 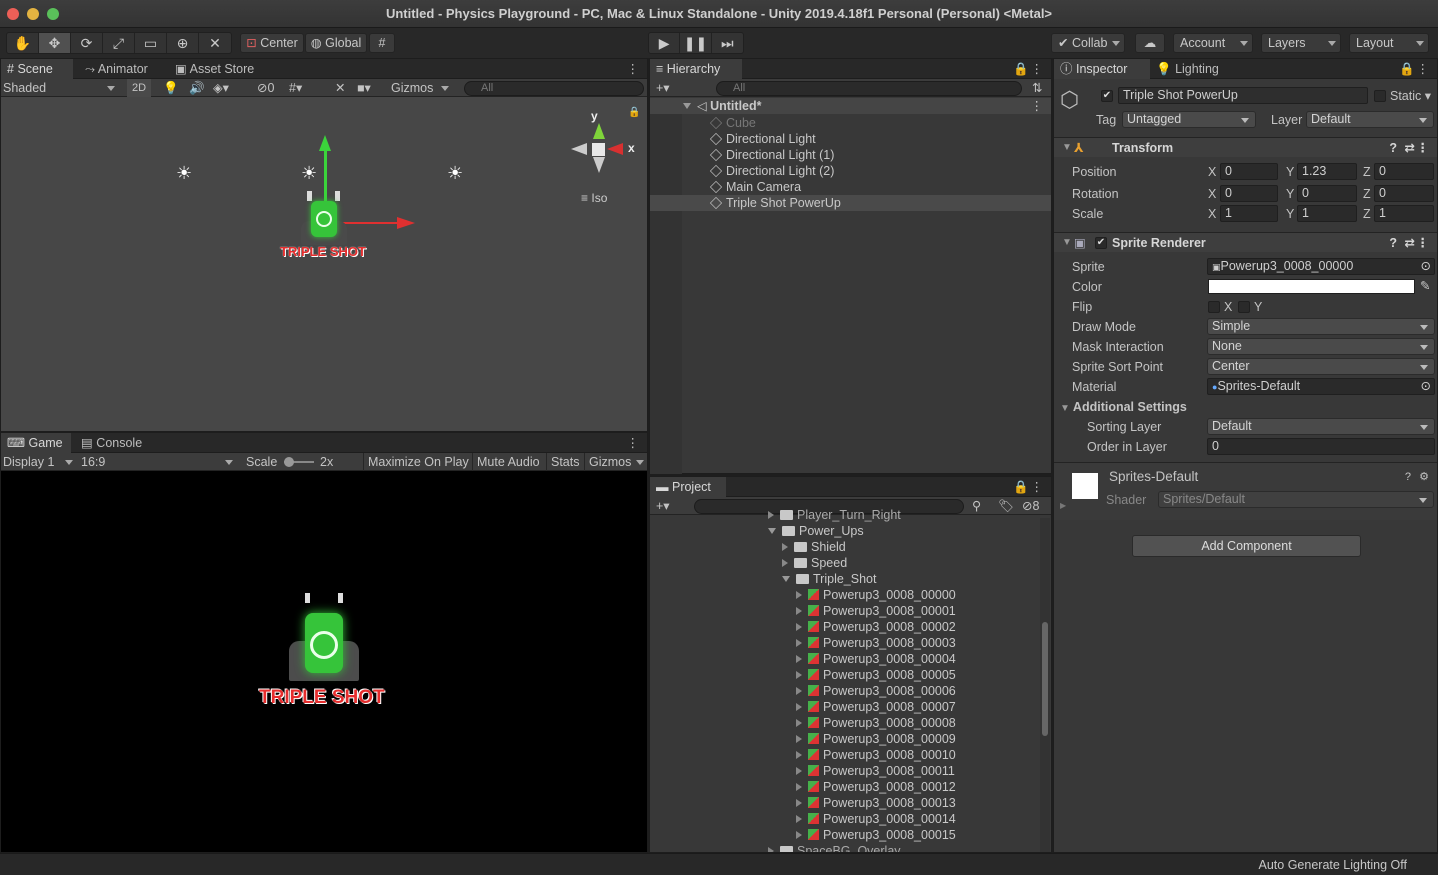 What do you see at coordinates (1321, 326) in the screenshot?
I see `draw-mode-dropdown: Simple` at bounding box center [1321, 326].